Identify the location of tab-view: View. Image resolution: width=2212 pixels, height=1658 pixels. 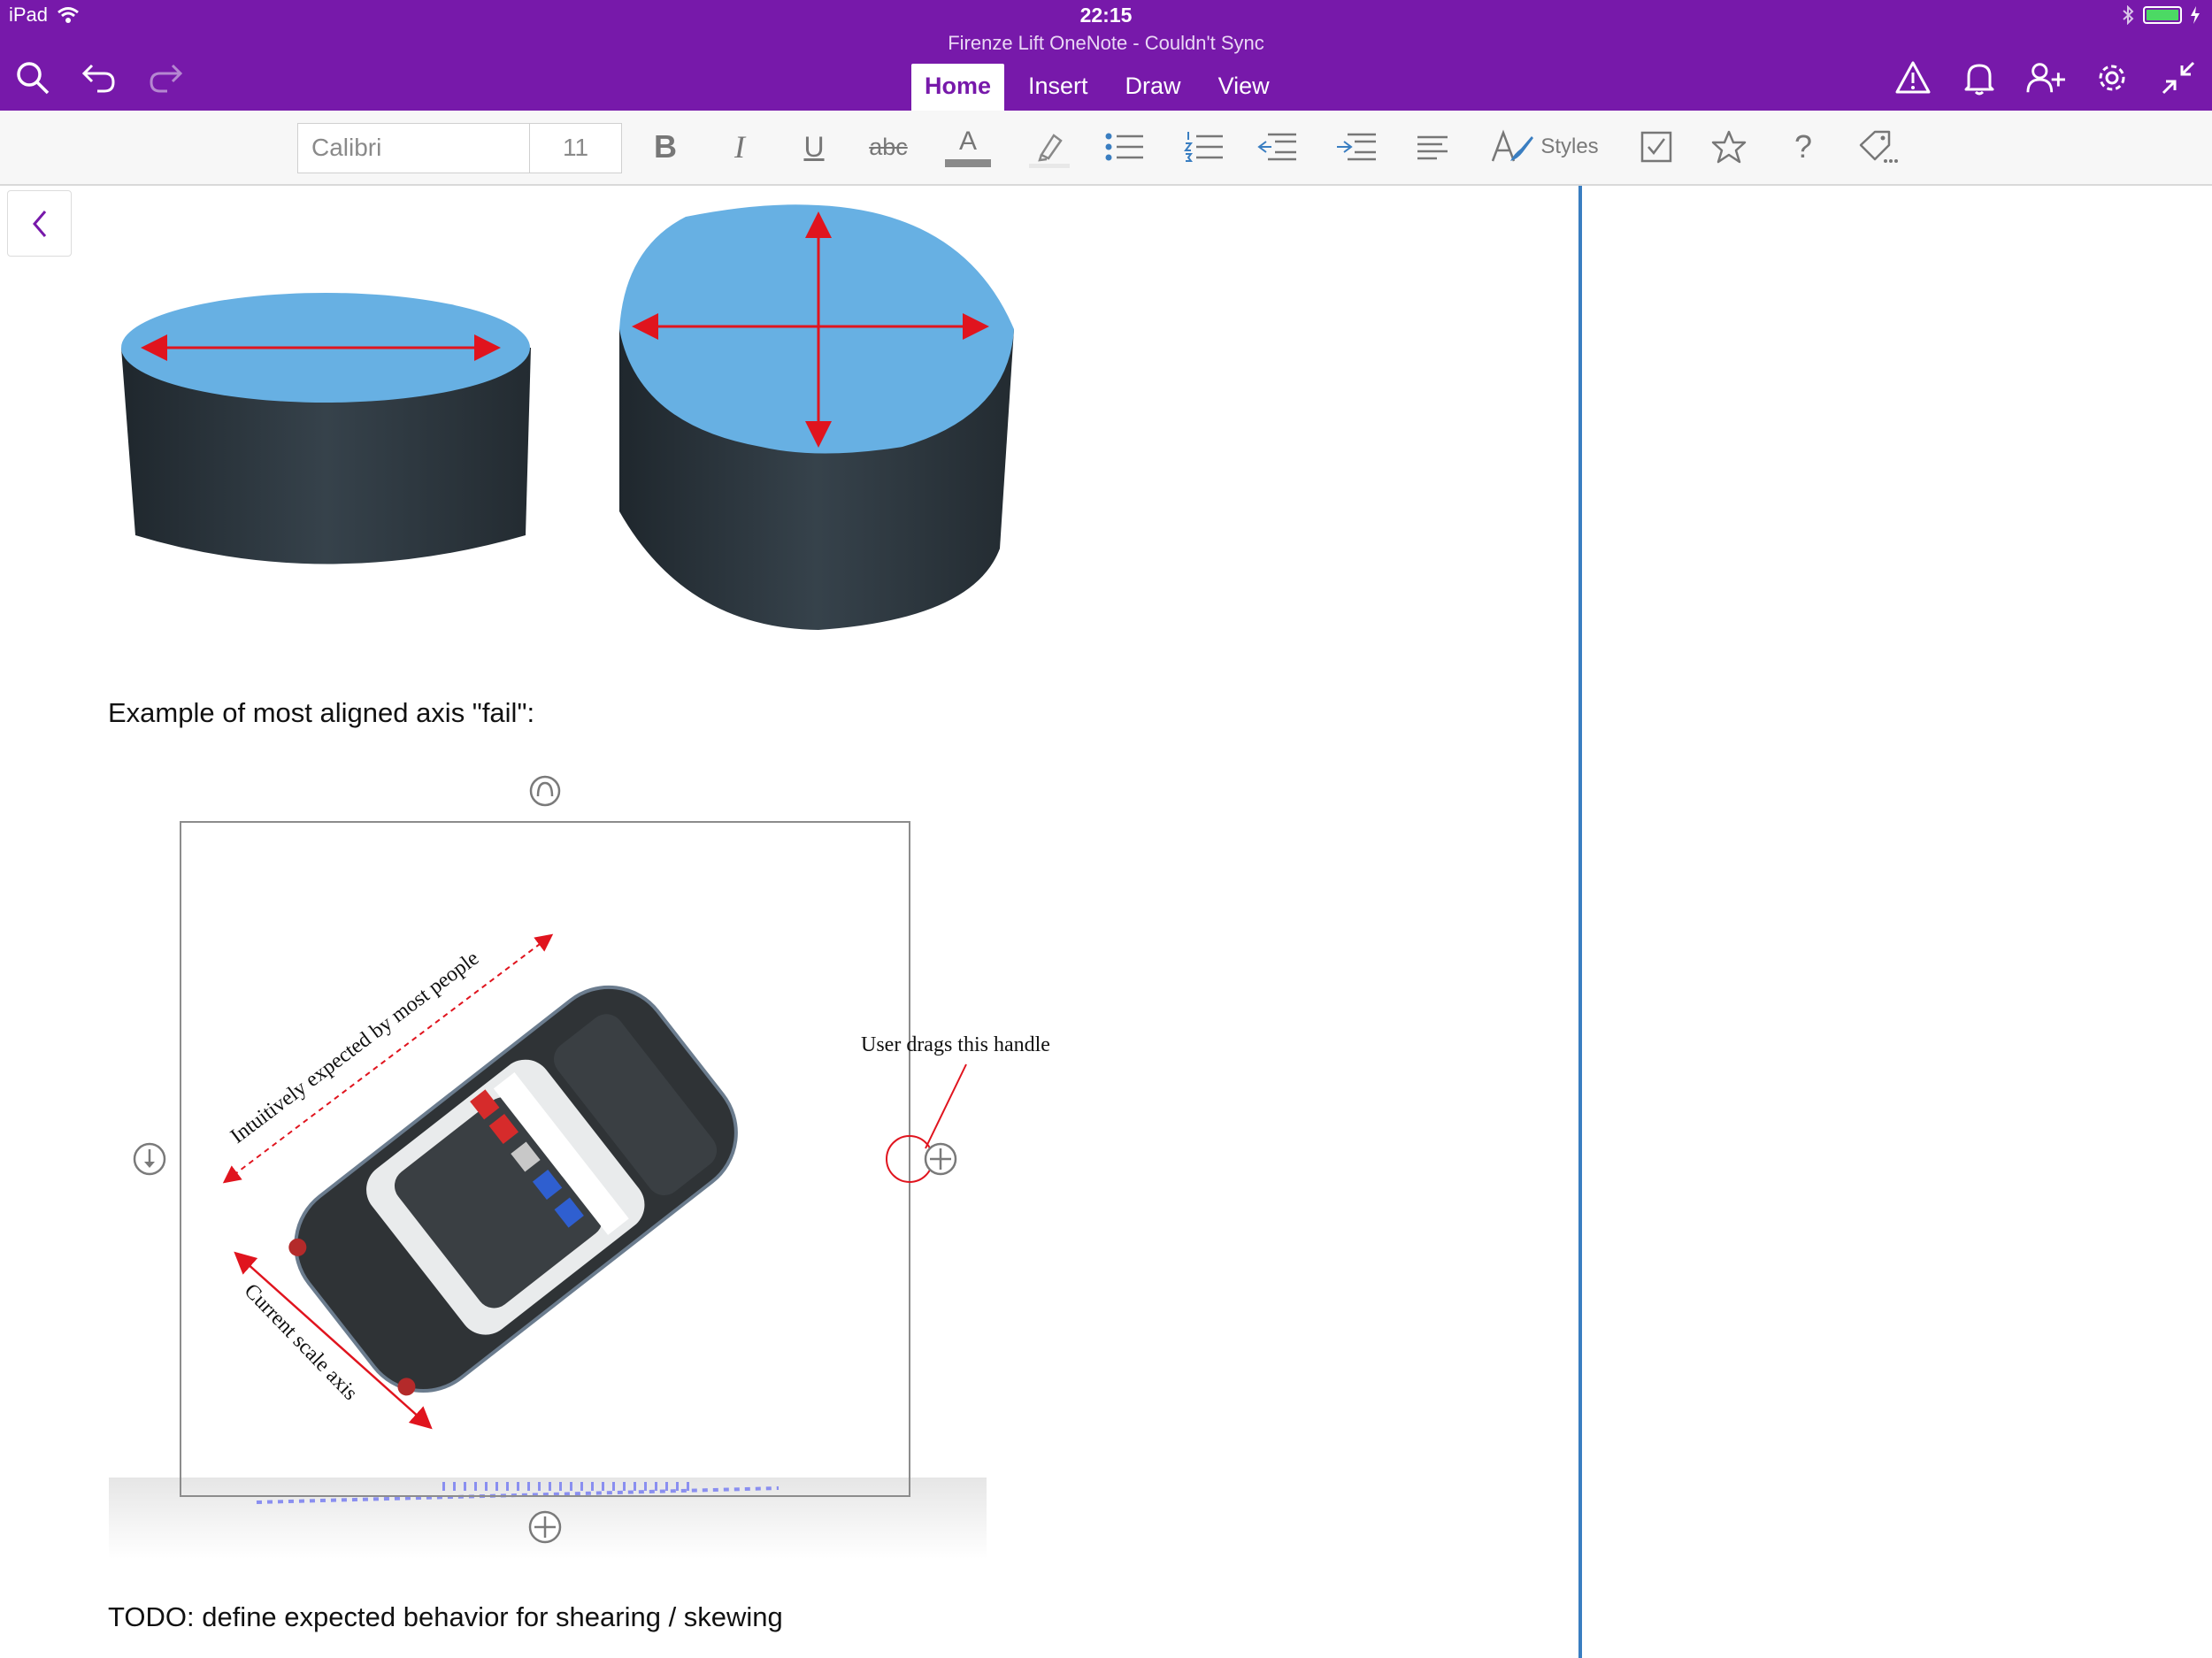
(1244, 88).